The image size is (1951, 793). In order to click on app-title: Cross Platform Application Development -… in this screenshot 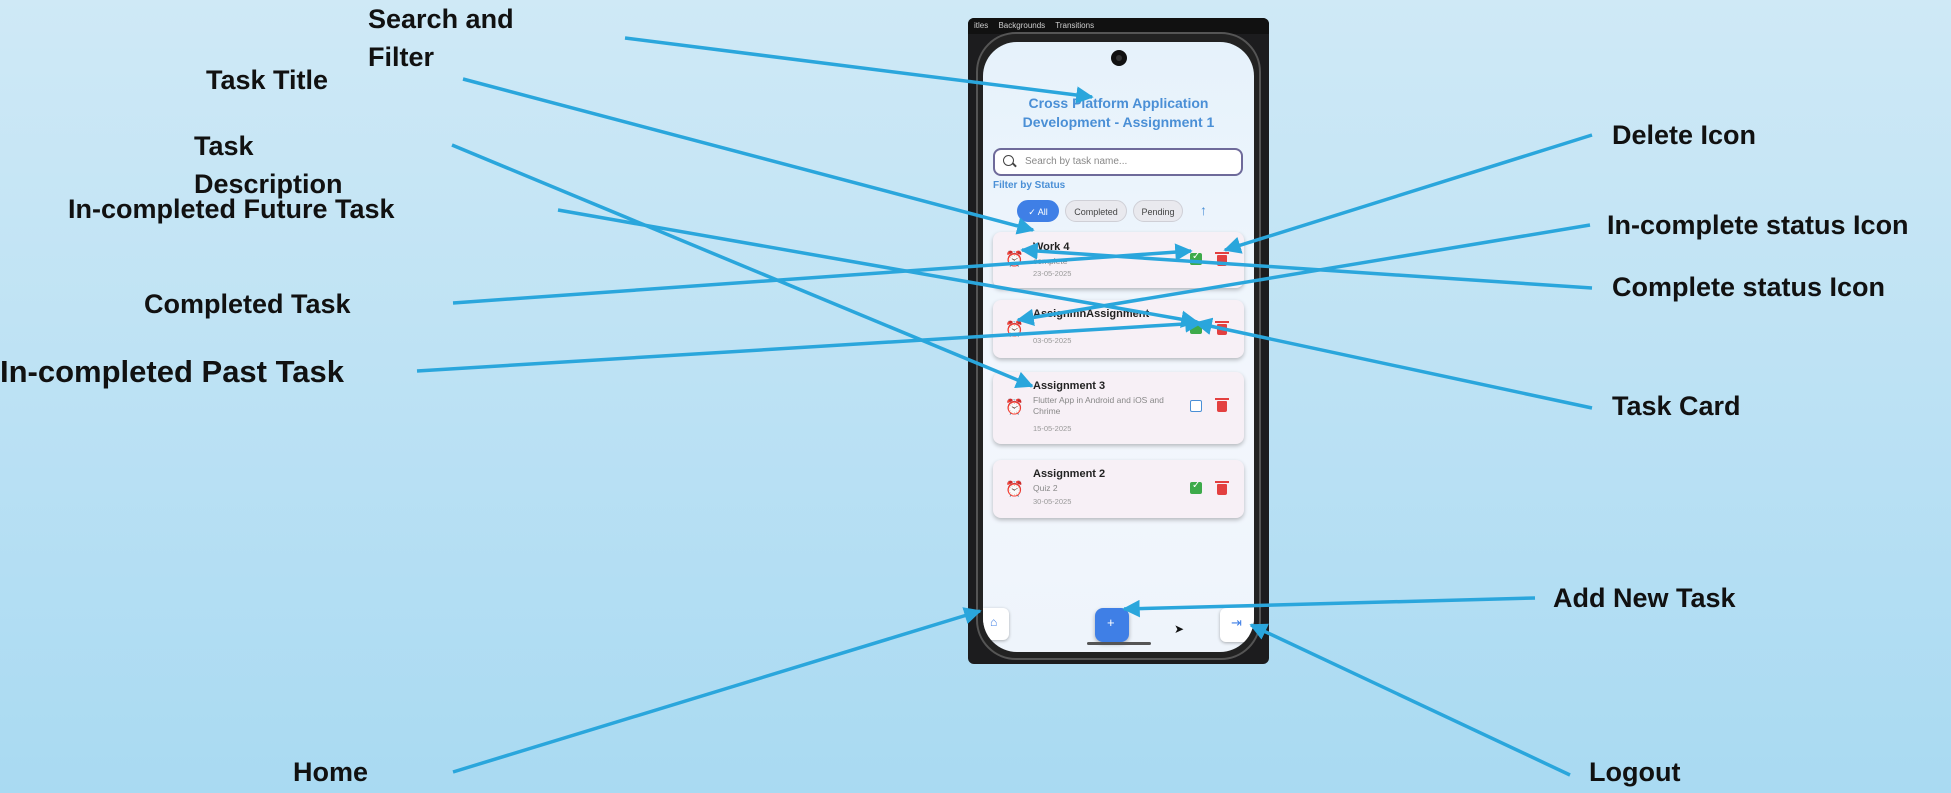, I will do `click(1118, 112)`.